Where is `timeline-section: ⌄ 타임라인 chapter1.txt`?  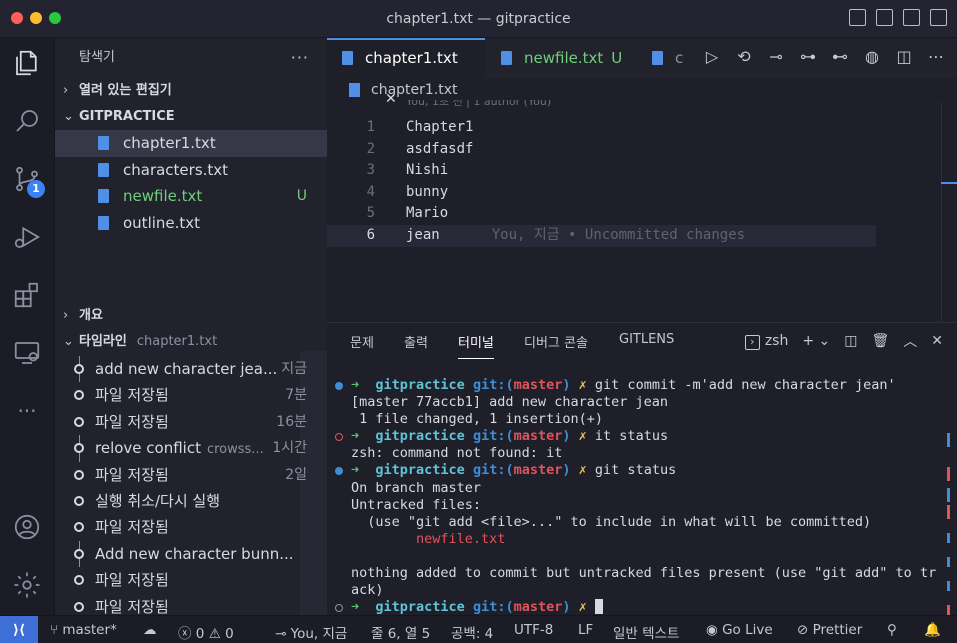 timeline-section: ⌄ 타임라인 chapter1.txt is located at coordinates (191, 342).